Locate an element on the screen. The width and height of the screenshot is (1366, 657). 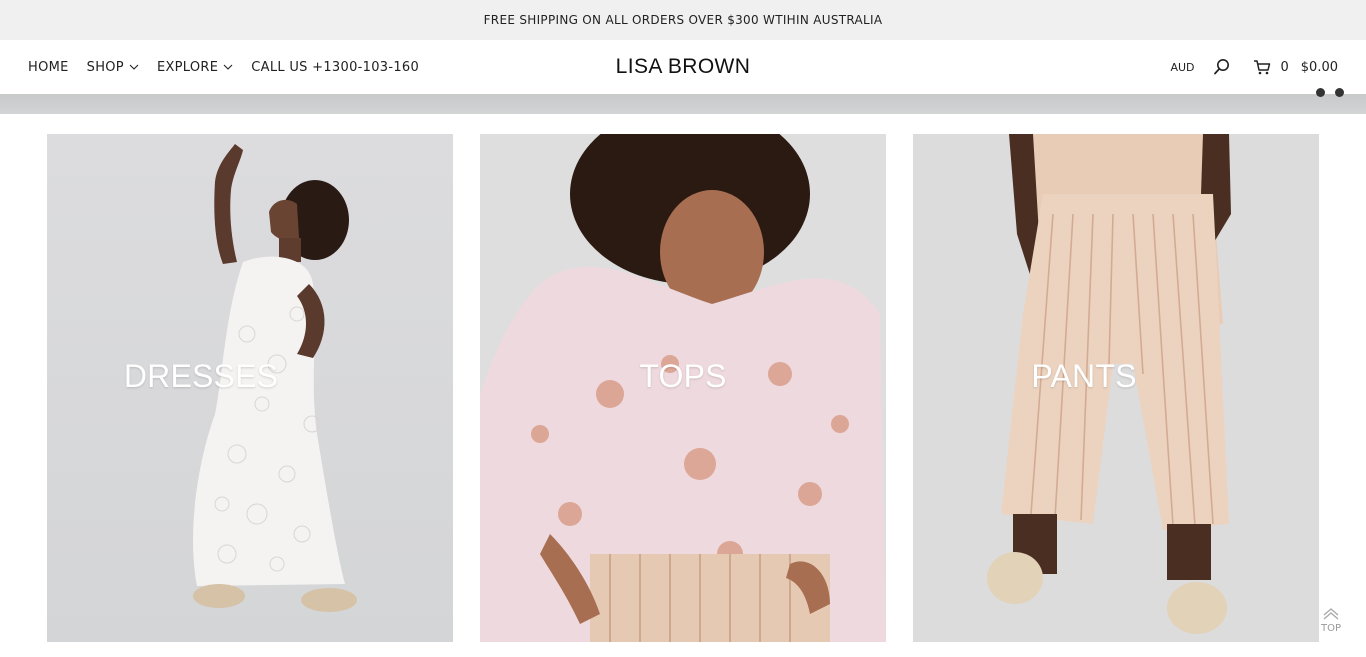
back-to-top-label: TOP is located at coordinates (1330, 628).